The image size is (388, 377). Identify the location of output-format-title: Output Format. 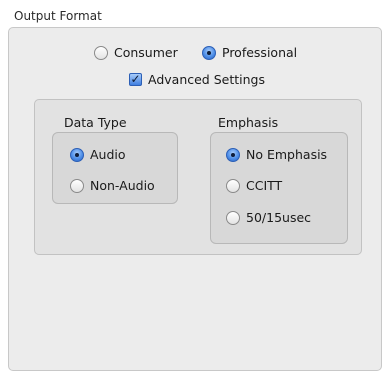
(58, 16).